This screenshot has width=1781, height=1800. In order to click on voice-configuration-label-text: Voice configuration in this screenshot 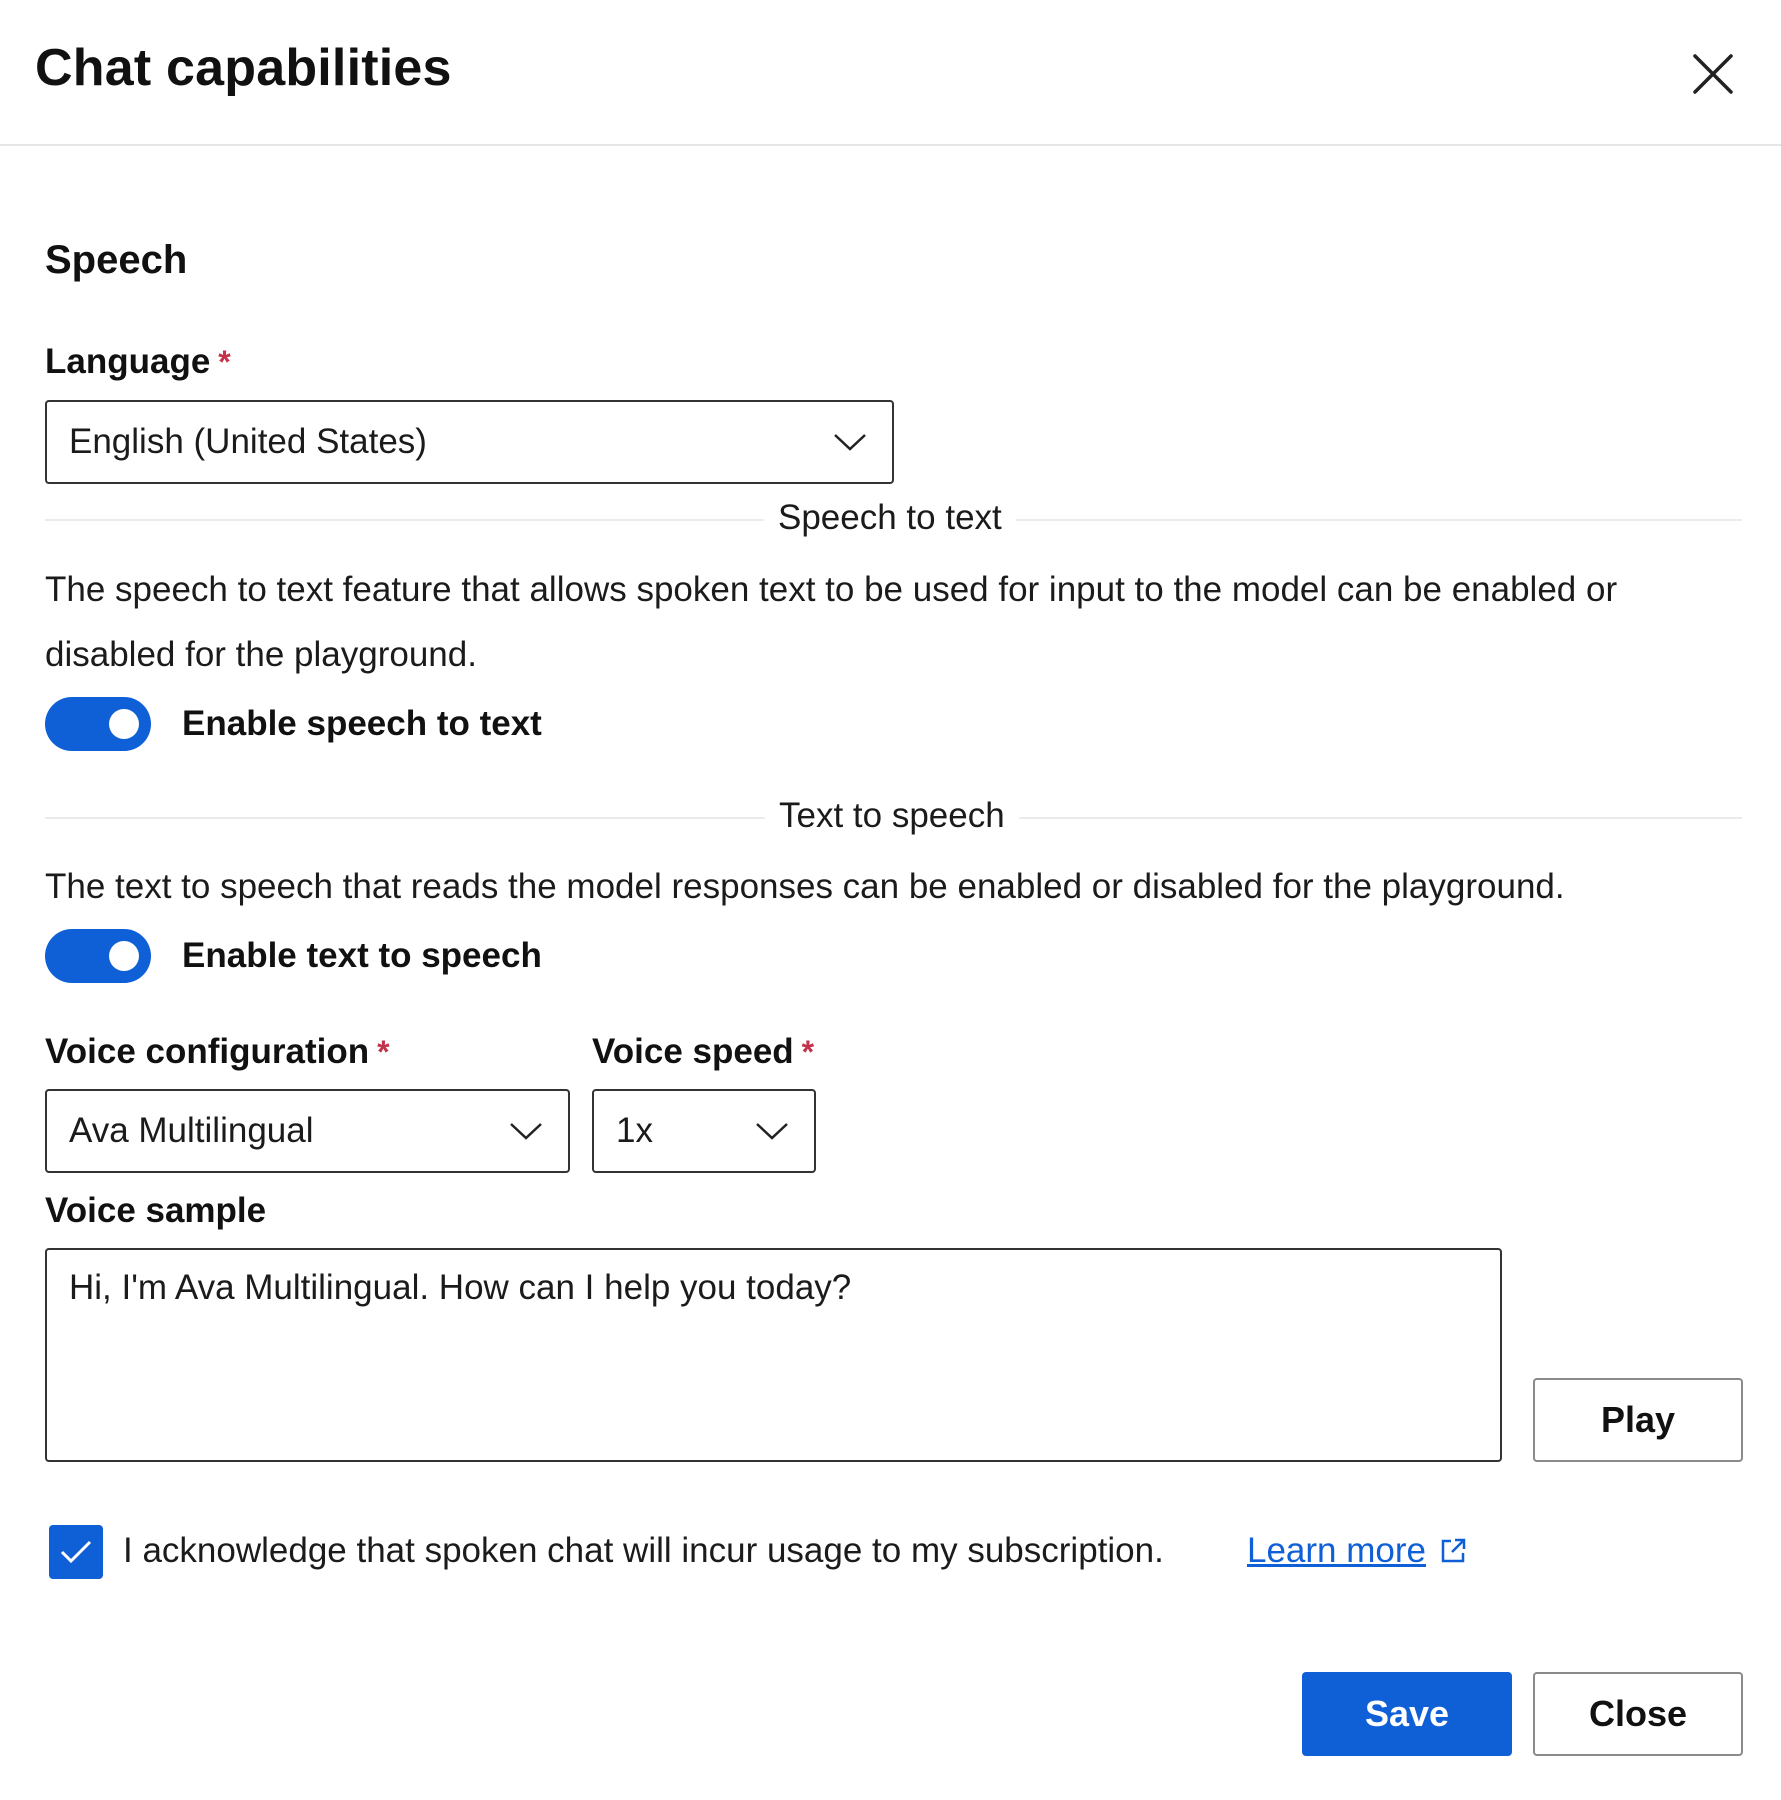, I will do `click(207, 1051)`.